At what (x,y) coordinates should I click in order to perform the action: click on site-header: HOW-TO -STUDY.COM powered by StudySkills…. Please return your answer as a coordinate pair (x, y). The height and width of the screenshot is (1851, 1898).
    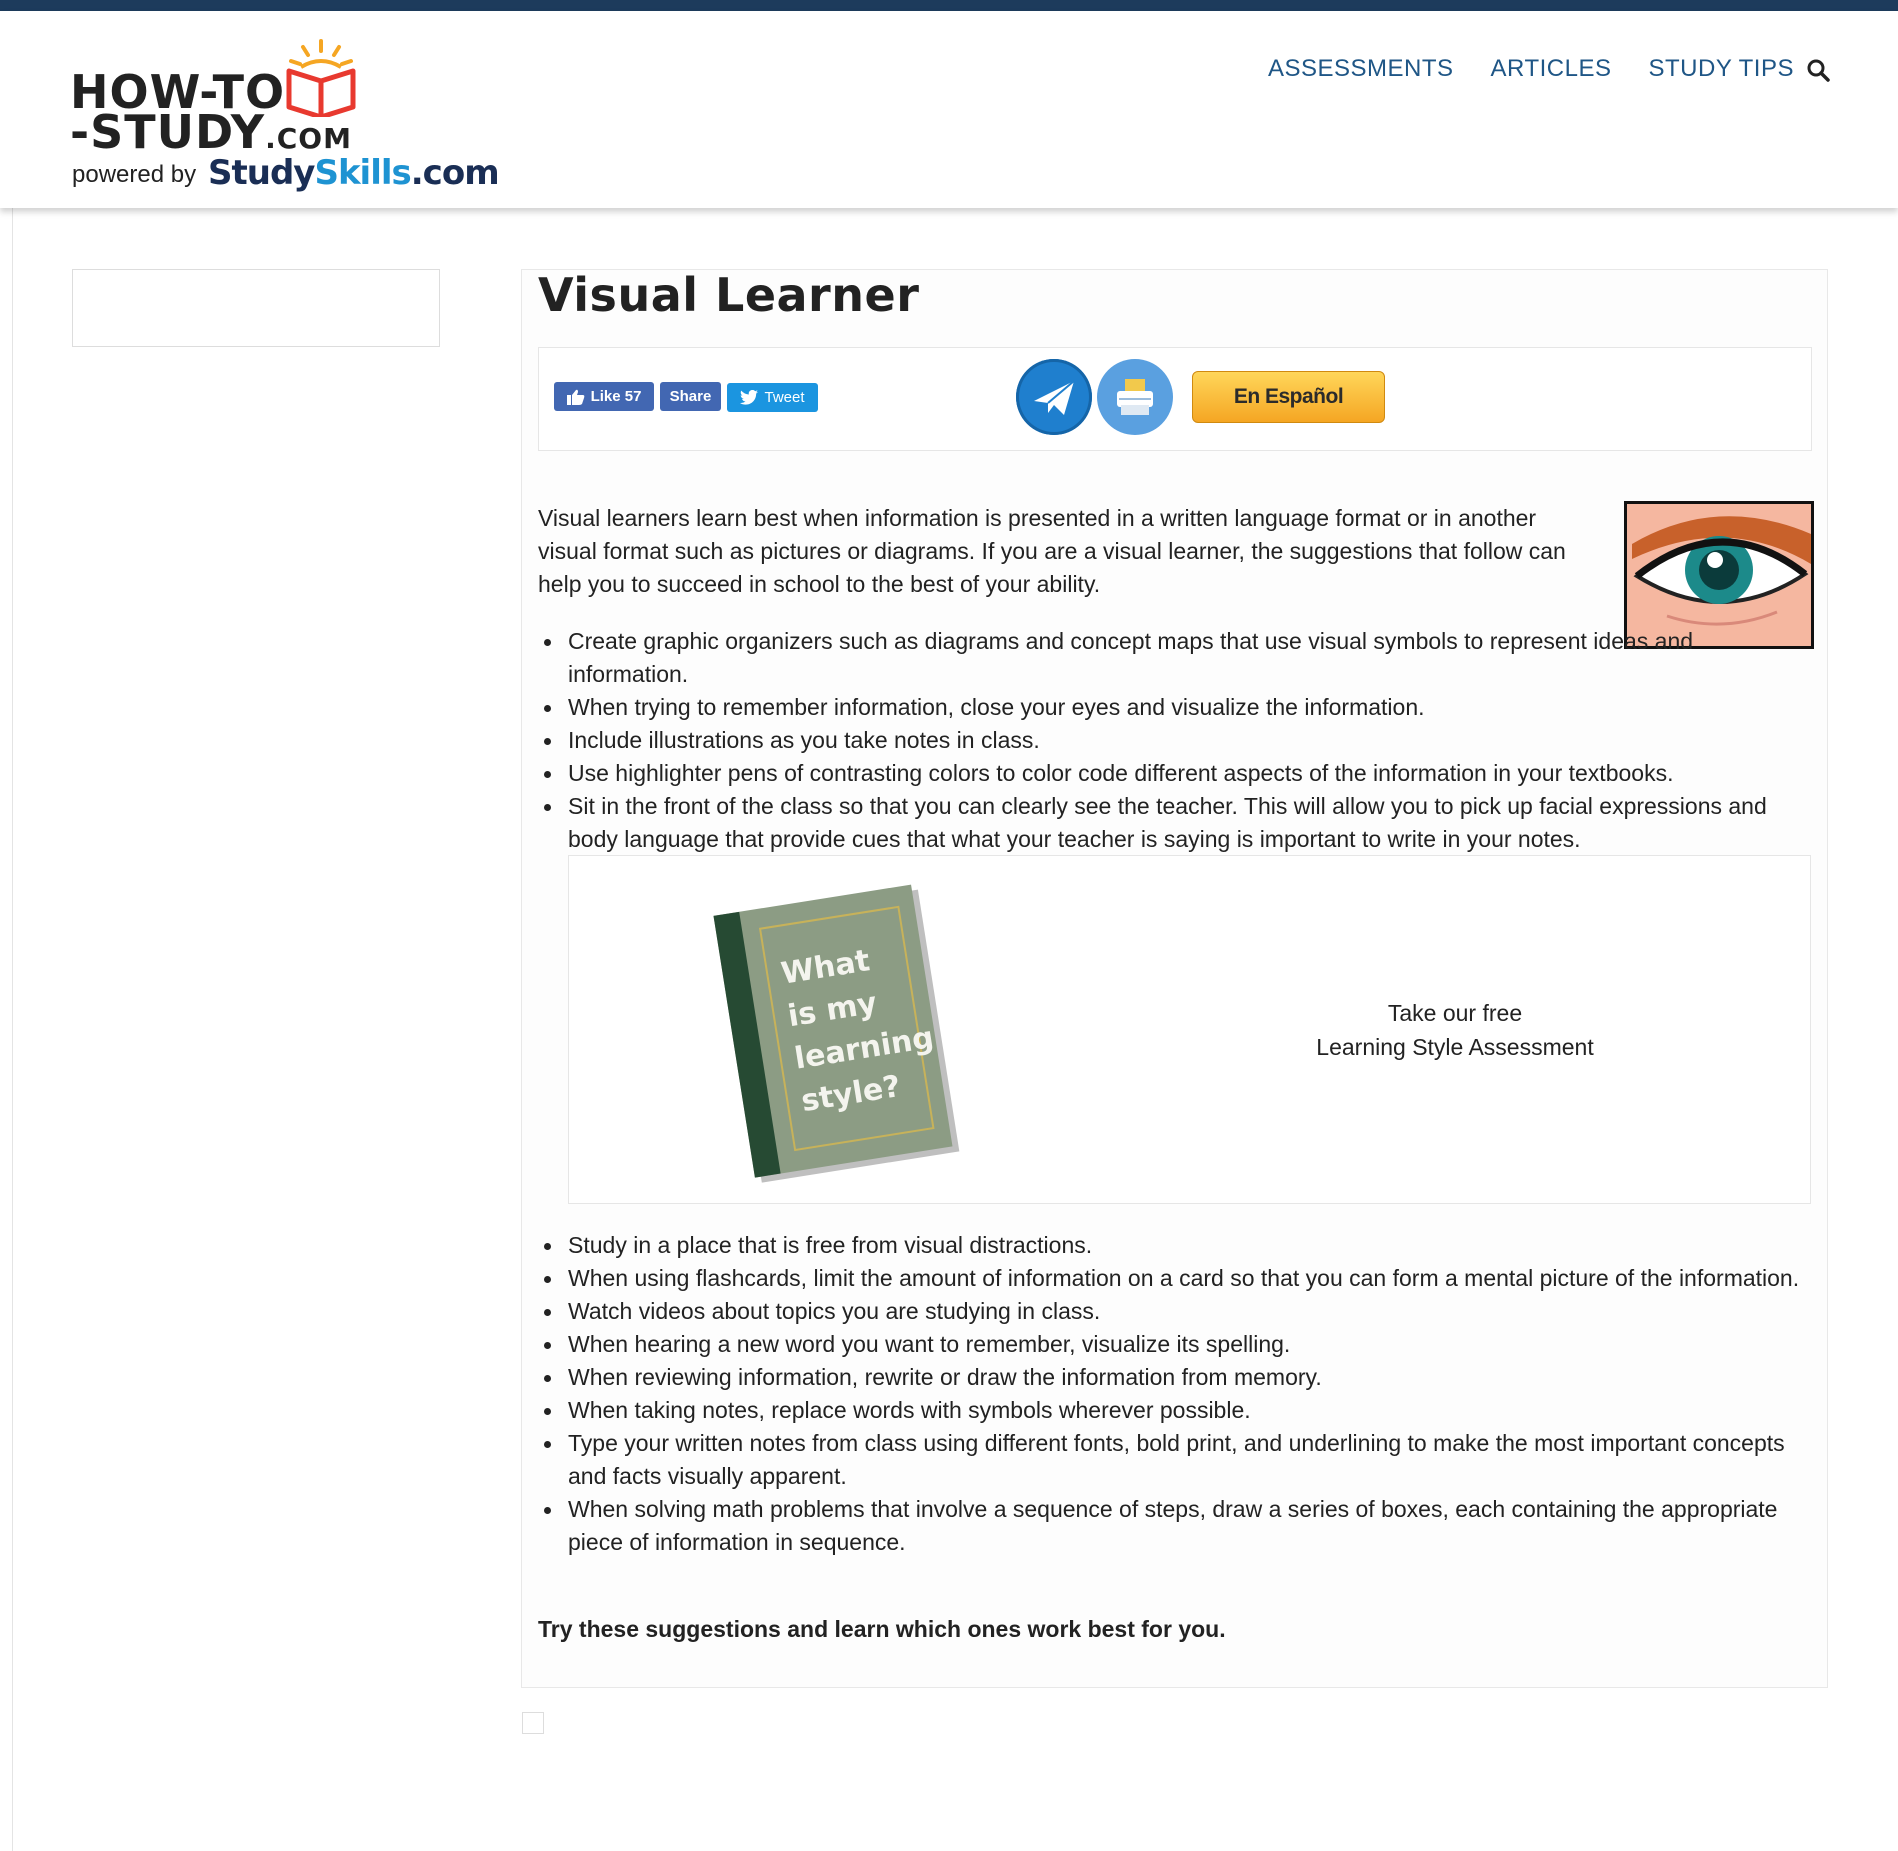
    Looking at the image, I should click on (949, 109).